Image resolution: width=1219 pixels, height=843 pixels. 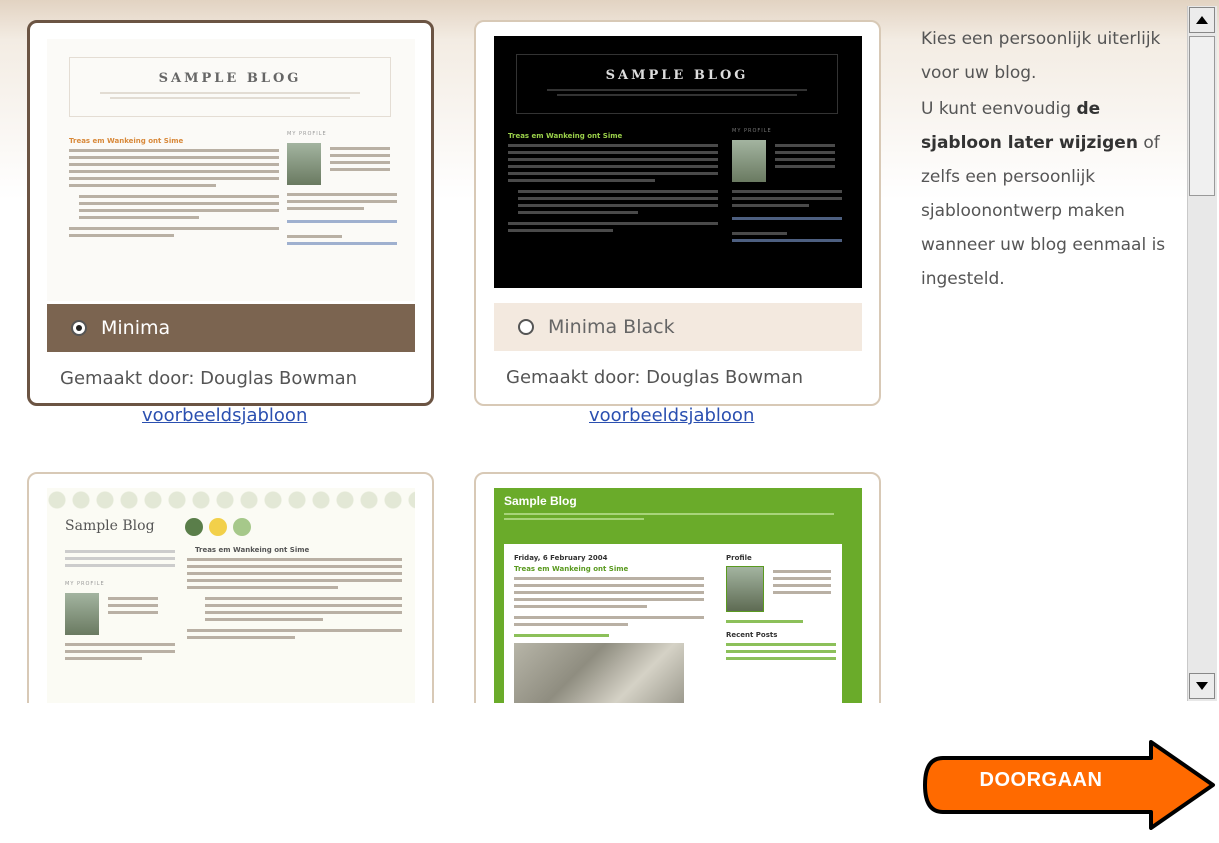 I want to click on scrollbar-thumb, so click(x=1202, y=116).